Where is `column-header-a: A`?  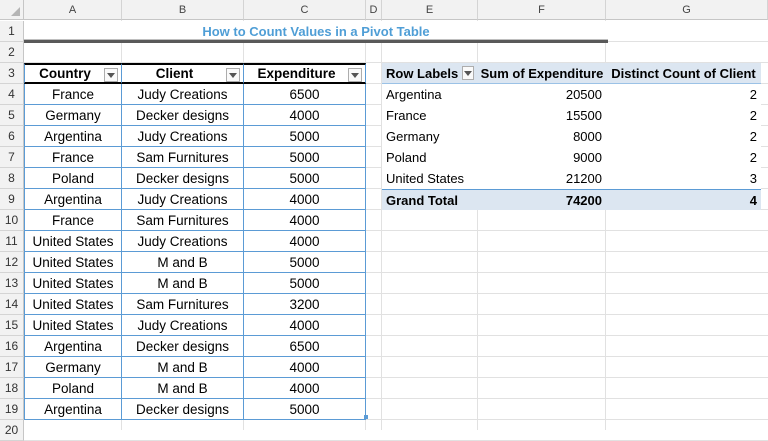
column-header-a: A is located at coordinates (73, 10).